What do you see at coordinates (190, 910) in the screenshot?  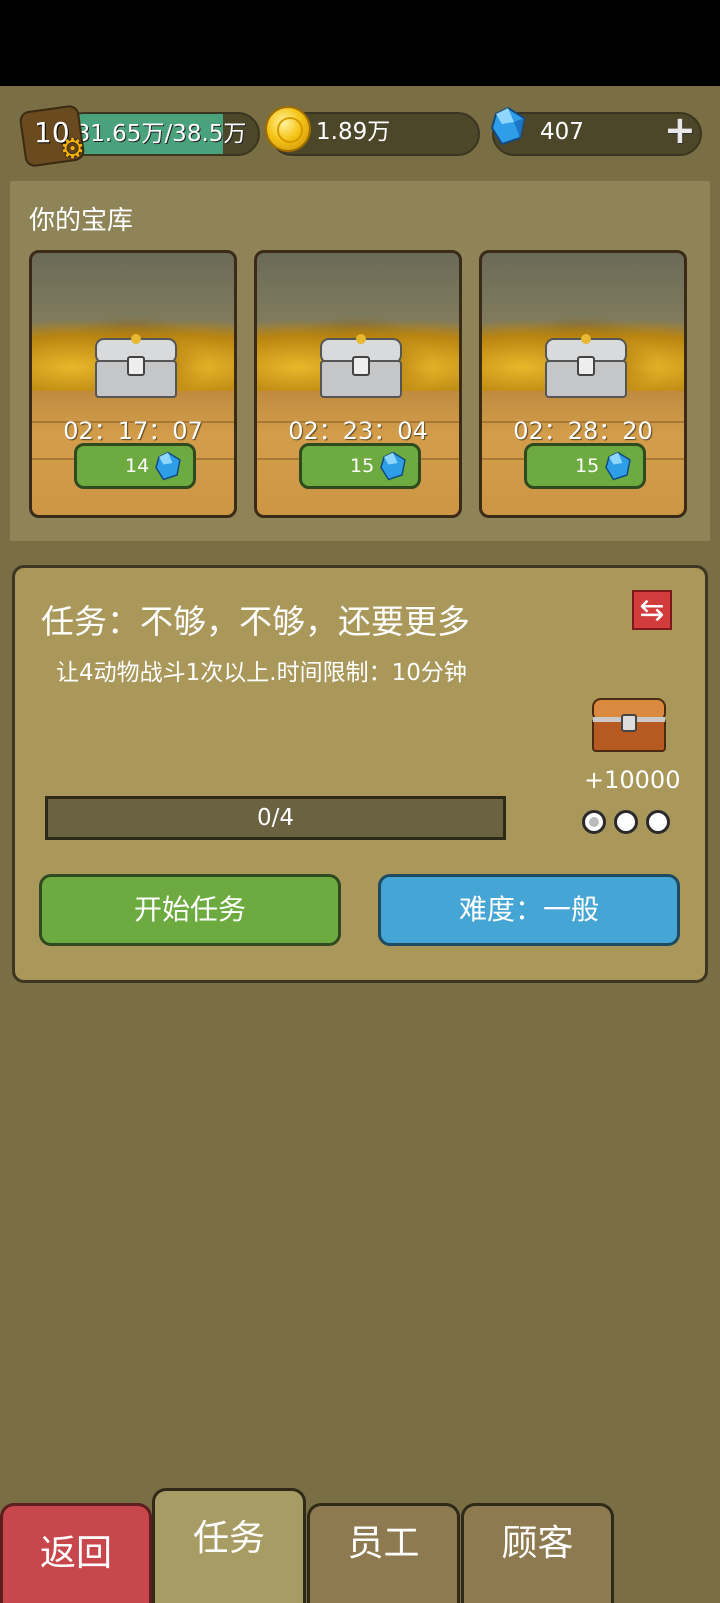 I see `start-mission-button: 开始任务` at bounding box center [190, 910].